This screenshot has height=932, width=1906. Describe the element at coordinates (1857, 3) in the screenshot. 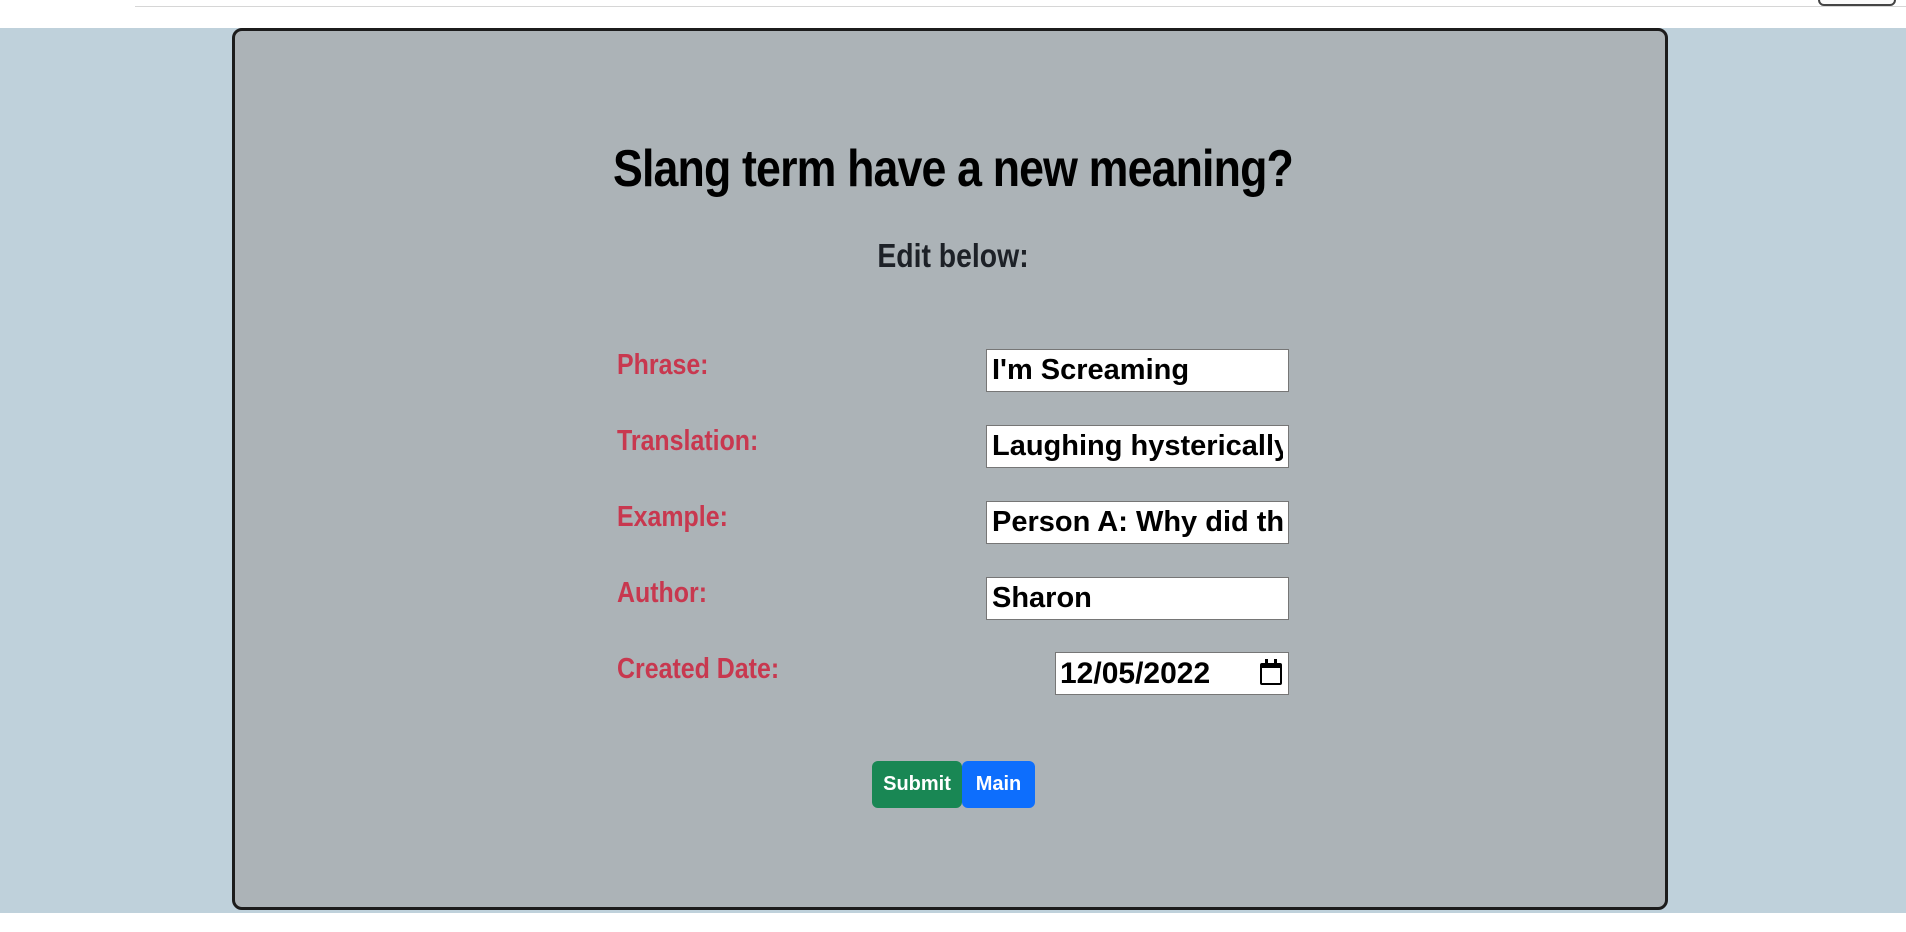

I see `top-right-control` at that location.